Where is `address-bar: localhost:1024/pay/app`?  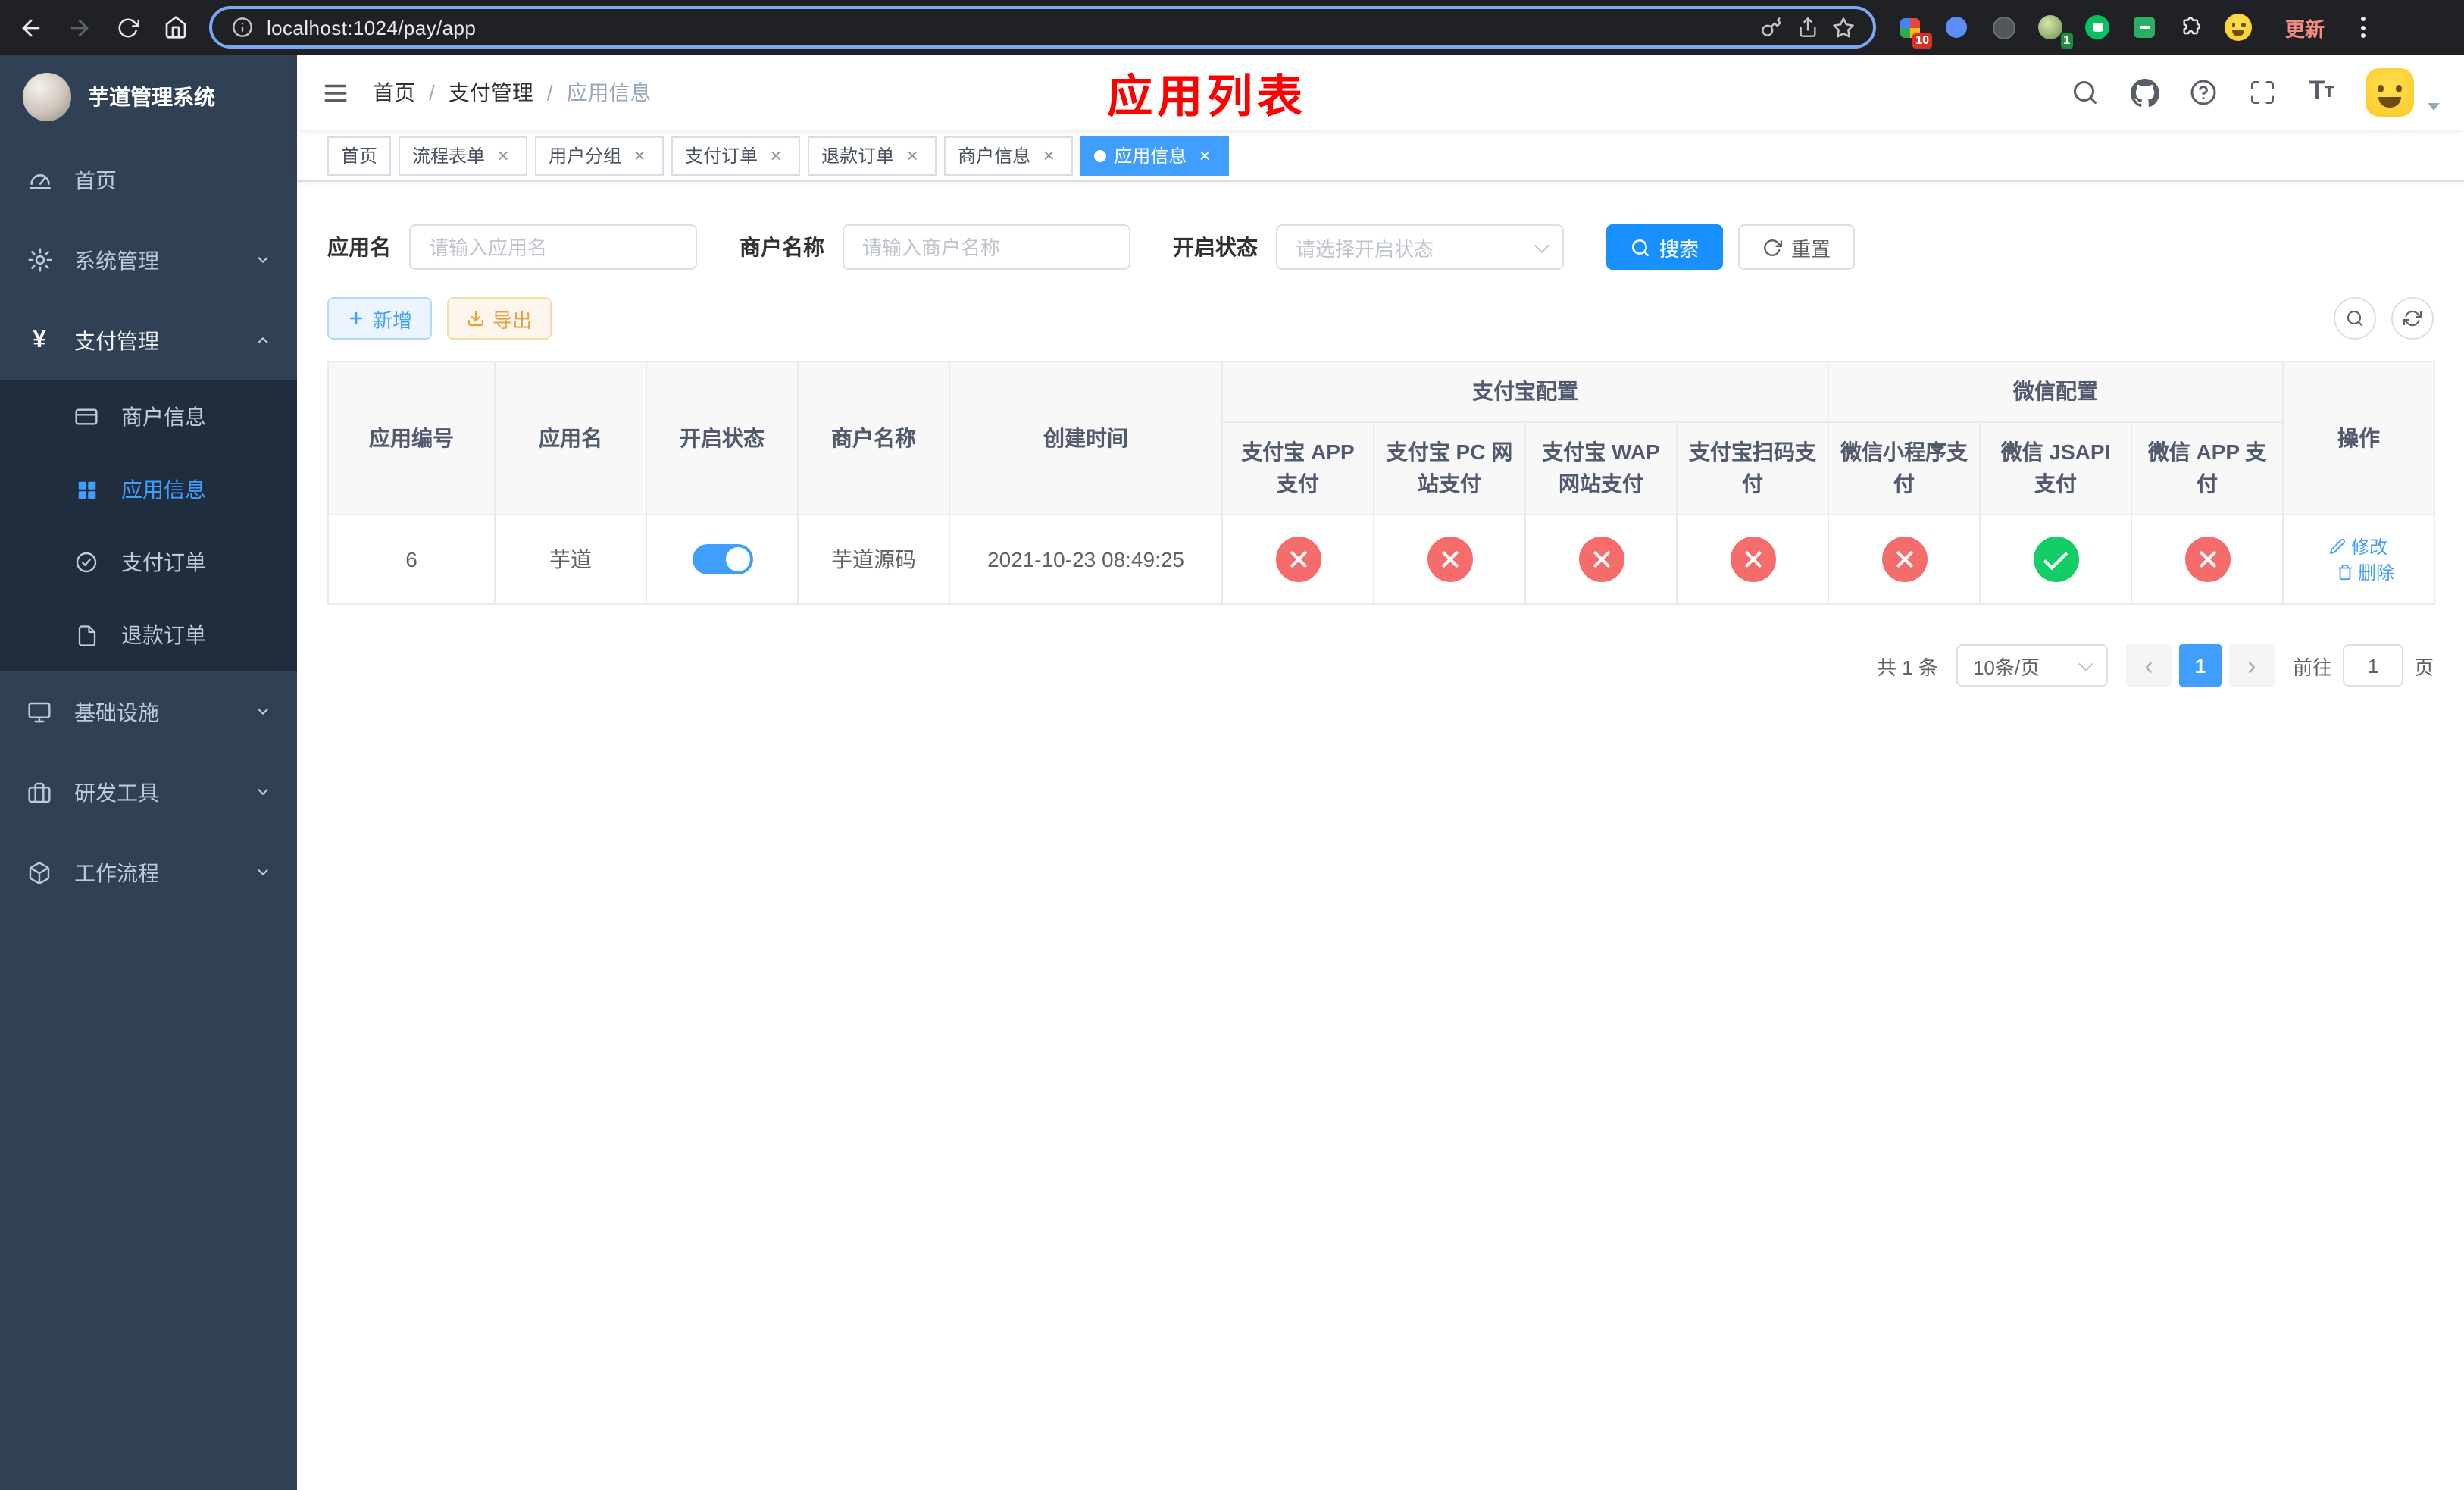 address-bar: localhost:1024/pay/app is located at coordinates (1042, 28).